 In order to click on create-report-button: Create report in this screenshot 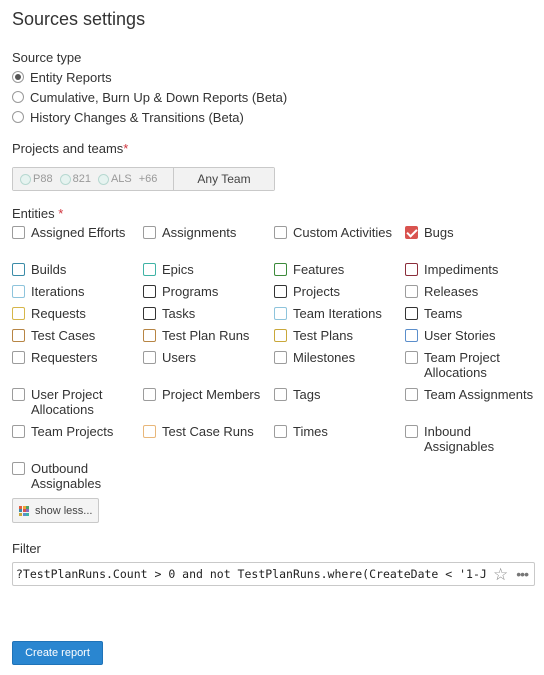, I will do `click(57, 653)`.